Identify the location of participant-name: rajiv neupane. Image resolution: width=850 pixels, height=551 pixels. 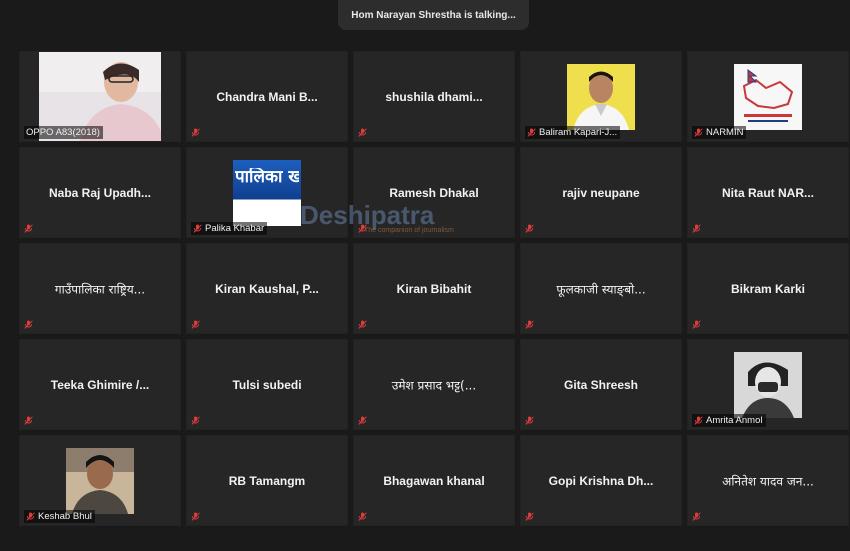
(601, 192).